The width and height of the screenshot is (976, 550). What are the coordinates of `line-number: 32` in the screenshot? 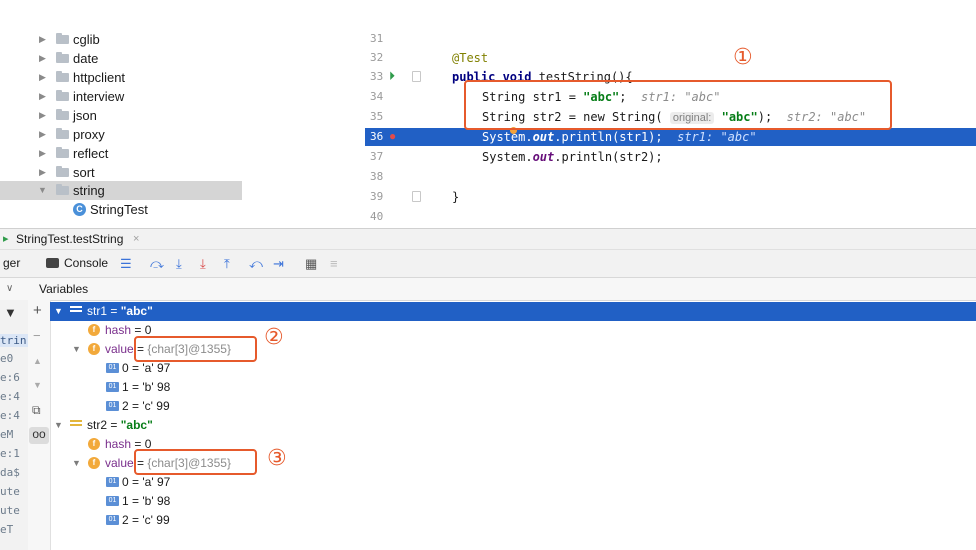 It's located at (377, 57).